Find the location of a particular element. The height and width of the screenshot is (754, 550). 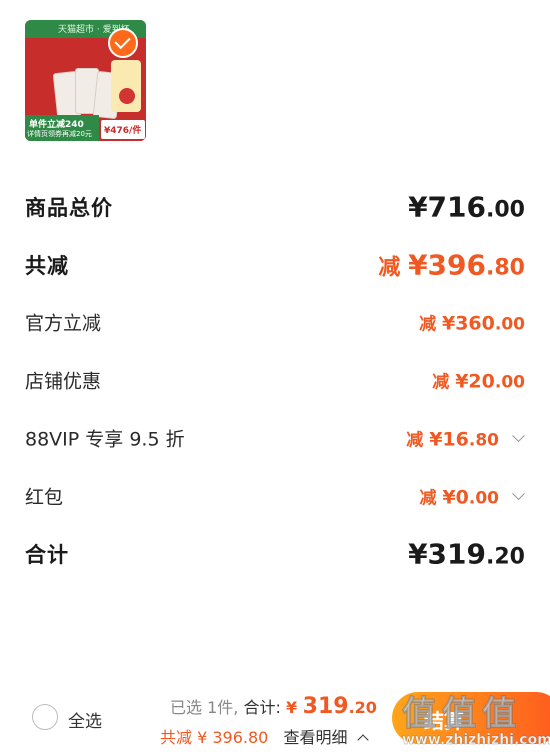

selected-count: 已选 1件, is located at coordinates (204, 707).